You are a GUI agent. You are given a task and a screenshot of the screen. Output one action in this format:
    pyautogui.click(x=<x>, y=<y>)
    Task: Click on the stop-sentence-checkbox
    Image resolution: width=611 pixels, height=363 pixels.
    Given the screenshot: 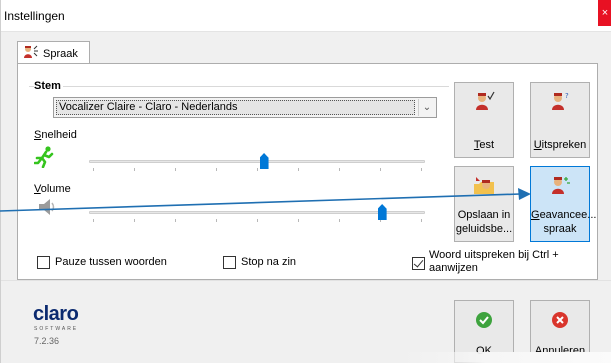 What is the action you would take?
    pyautogui.click(x=229, y=262)
    